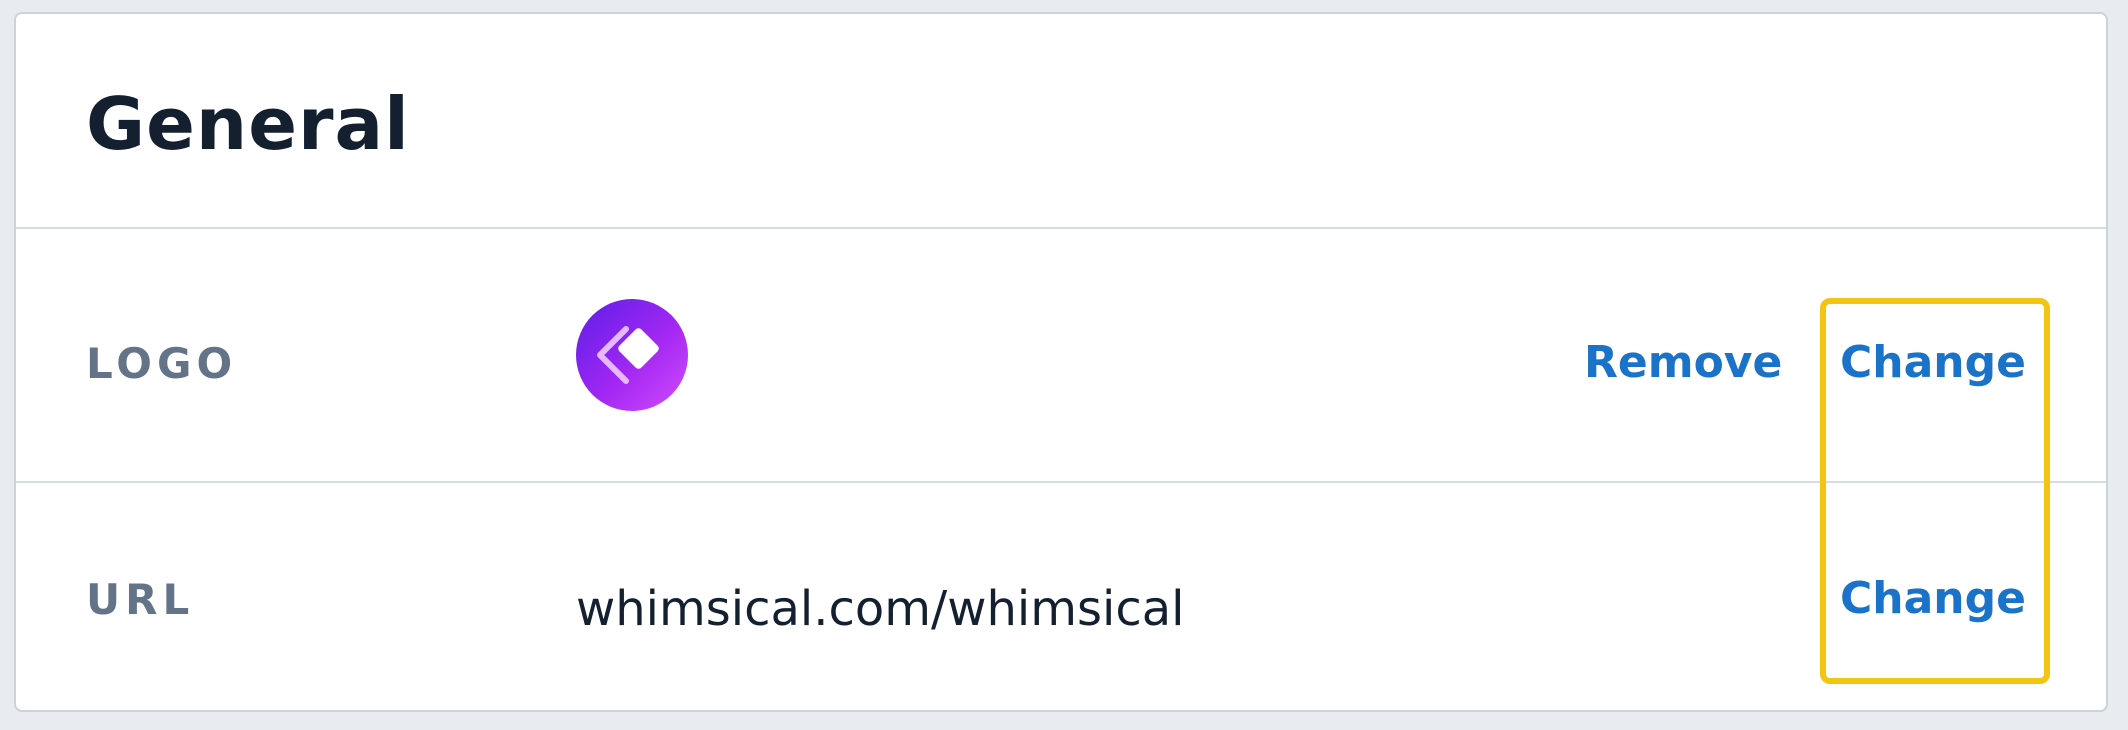 The width and height of the screenshot is (2128, 730). Describe the element at coordinates (140, 599) in the screenshot. I see `url-label: URL` at that location.